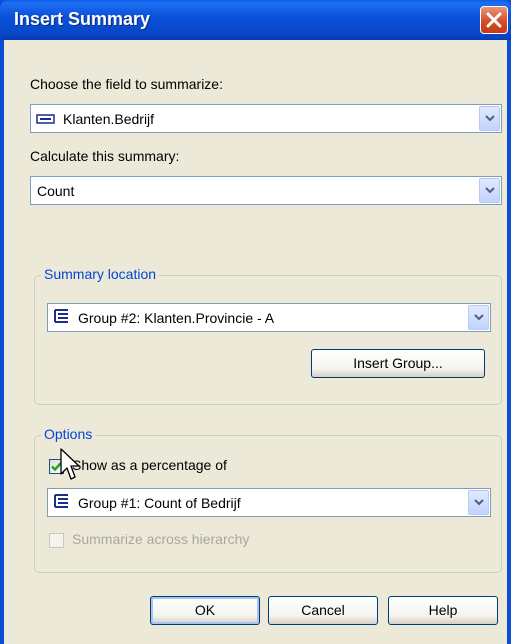 Image resolution: width=513 pixels, height=644 pixels. Describe the element at coordinates (100, 274) in the screenshot. I see `summary-location-title: Summary location` at that location.